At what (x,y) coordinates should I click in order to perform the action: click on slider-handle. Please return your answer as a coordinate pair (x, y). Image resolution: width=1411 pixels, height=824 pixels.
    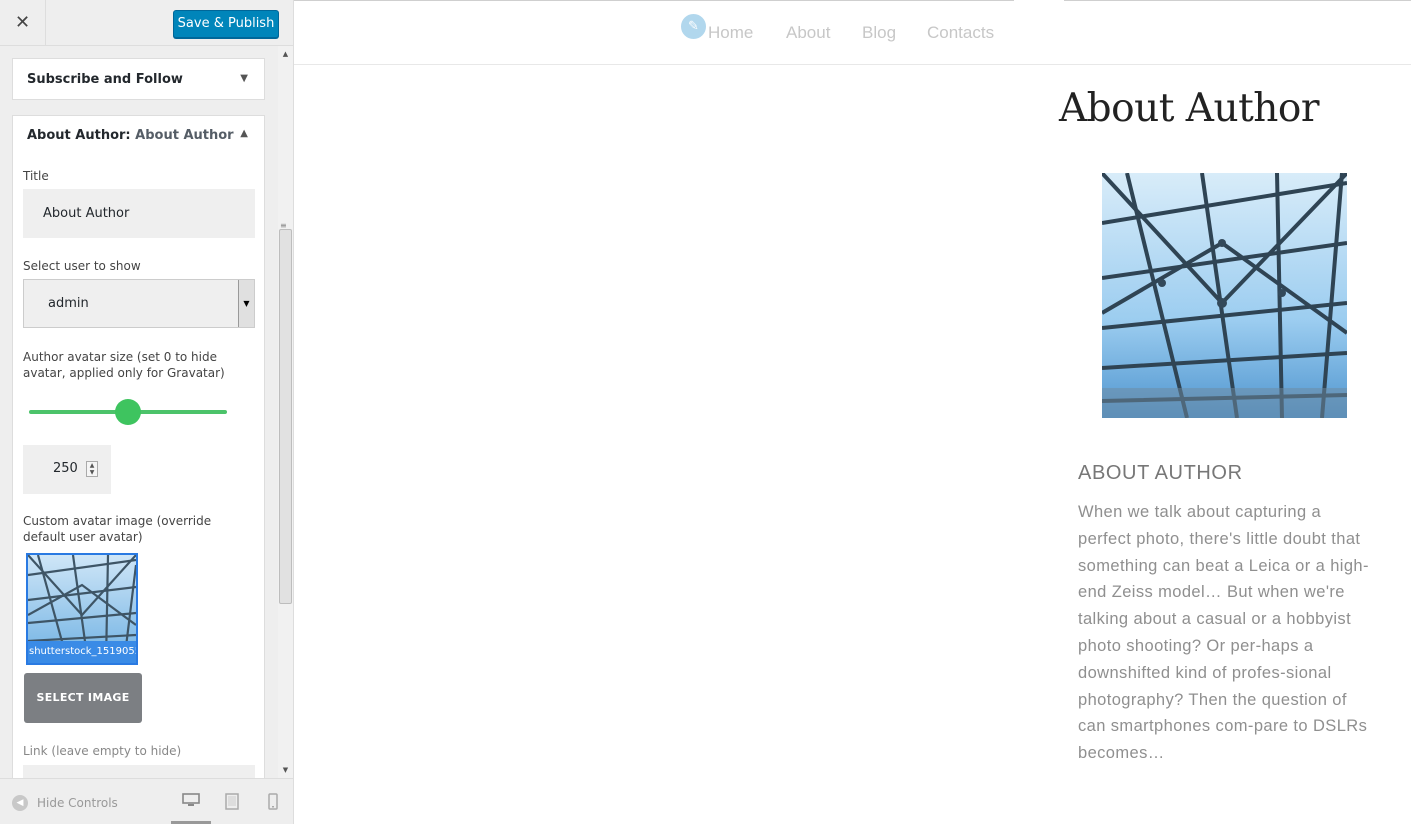
    Looking at the image, I should click on (128, 412).